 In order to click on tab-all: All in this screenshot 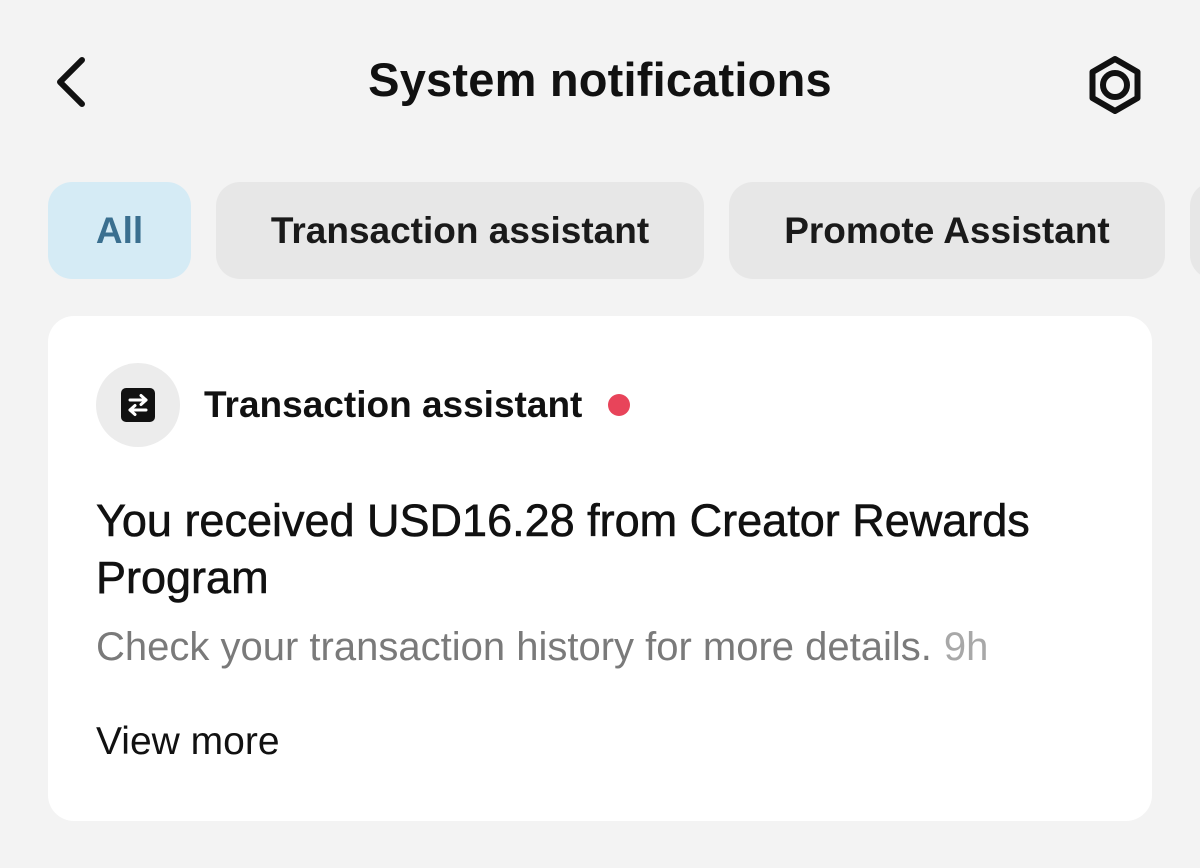, I will do `click(119, 230)`.